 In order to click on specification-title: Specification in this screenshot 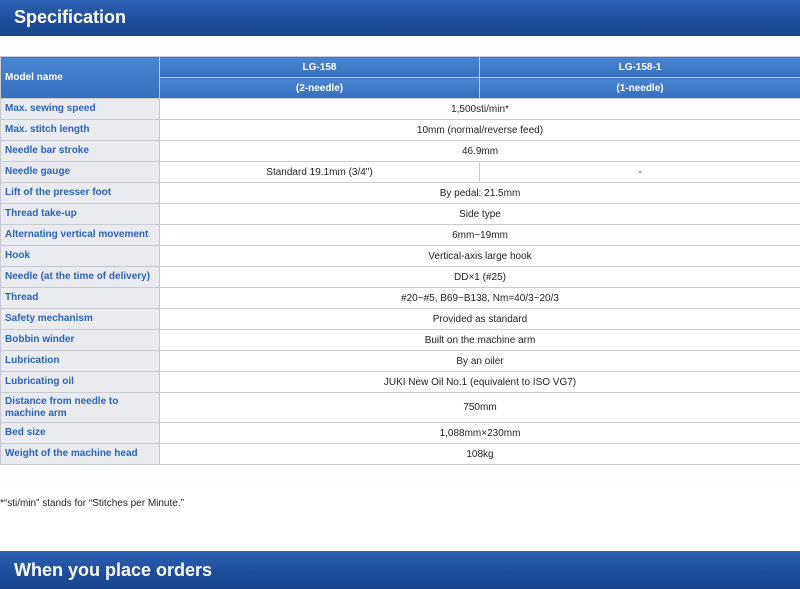, I will do `click(70, 17)`.